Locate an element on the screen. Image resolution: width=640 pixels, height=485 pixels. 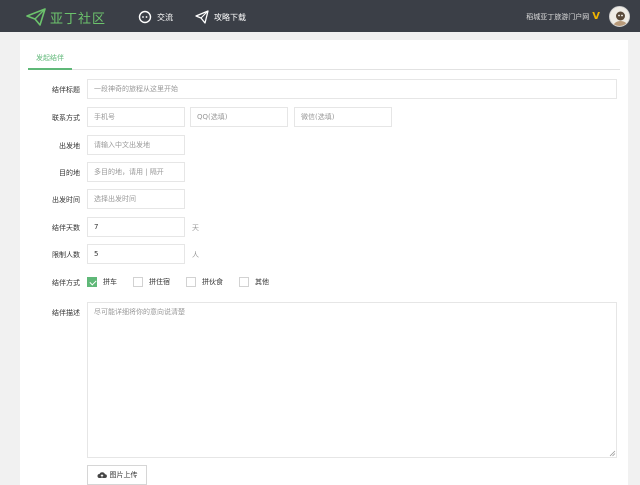
user-avatar is located at coordinates (619, 16).